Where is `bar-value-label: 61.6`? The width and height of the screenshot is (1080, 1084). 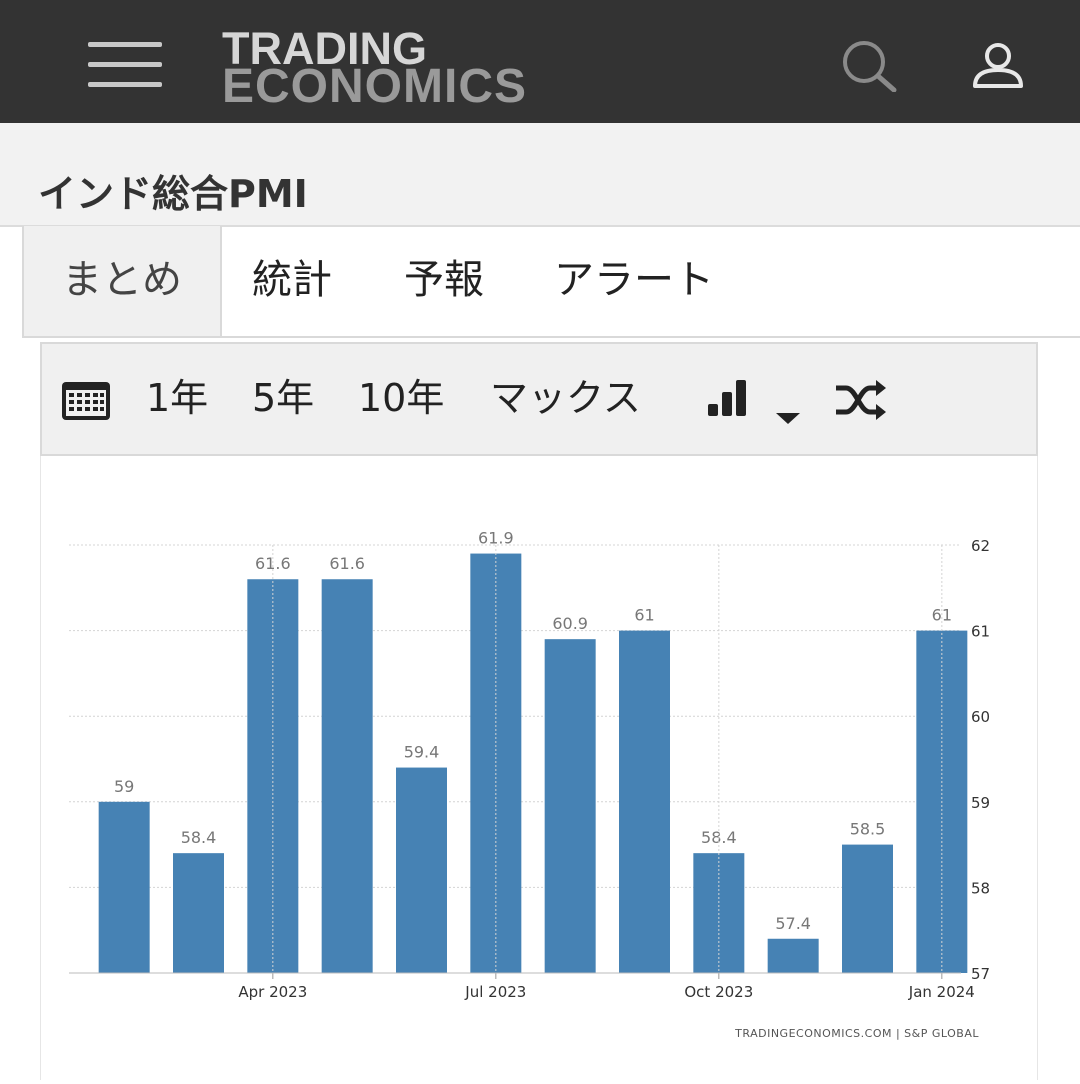 bar-value-label: 61.6 is located at coordinates (347, 563).